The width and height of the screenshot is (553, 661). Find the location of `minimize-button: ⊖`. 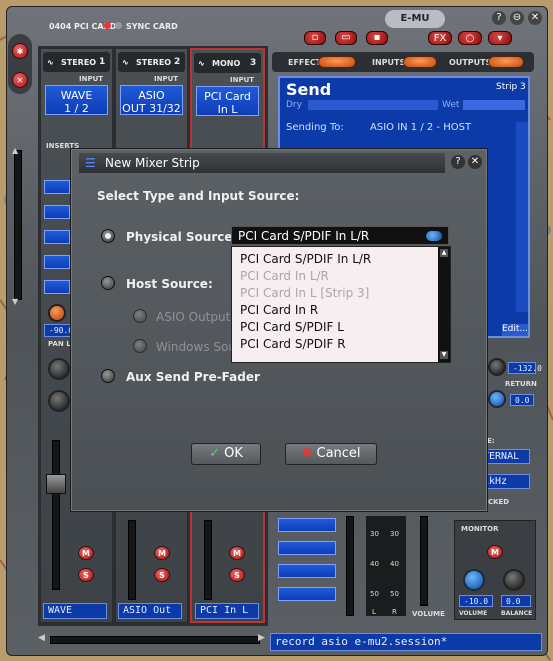

minimize-button: ⊖ is located at coordinates (517, 18).